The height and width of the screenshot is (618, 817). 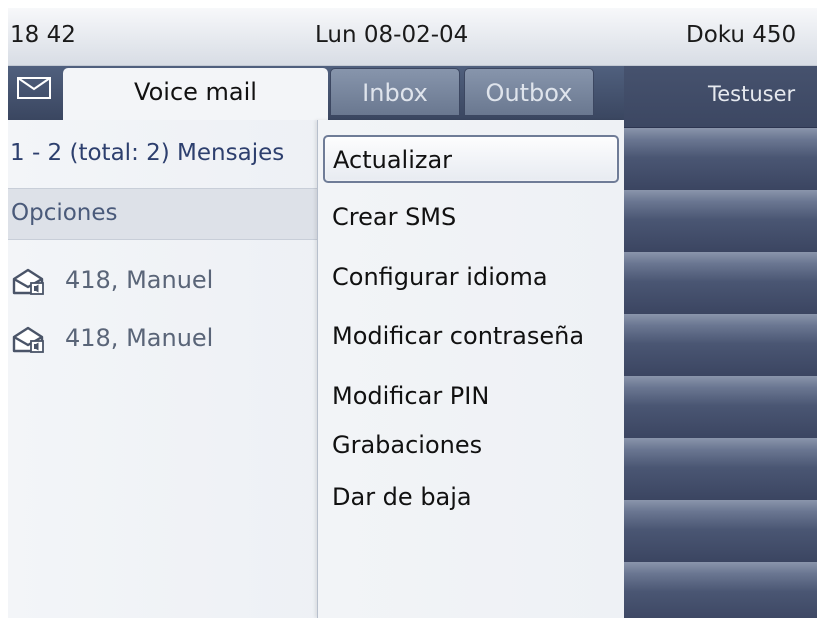 I want to click on menu-item-actualizar: Actualizar, so click(x=471, y=159).